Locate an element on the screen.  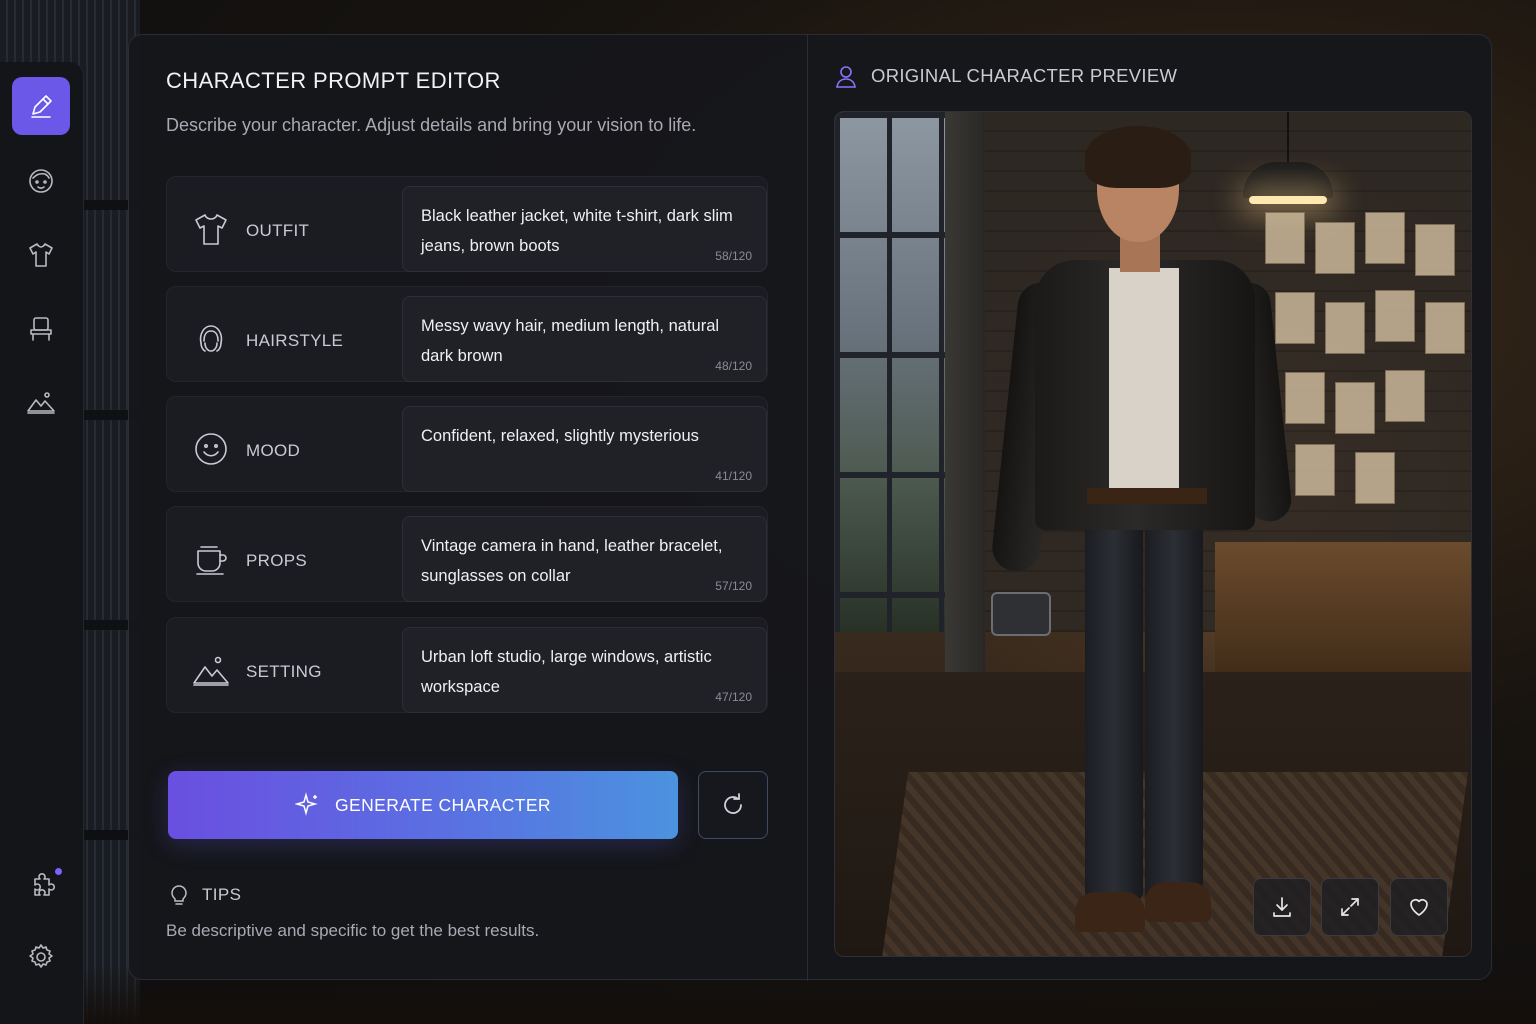
sidebar is located at coordinates (42, 543).